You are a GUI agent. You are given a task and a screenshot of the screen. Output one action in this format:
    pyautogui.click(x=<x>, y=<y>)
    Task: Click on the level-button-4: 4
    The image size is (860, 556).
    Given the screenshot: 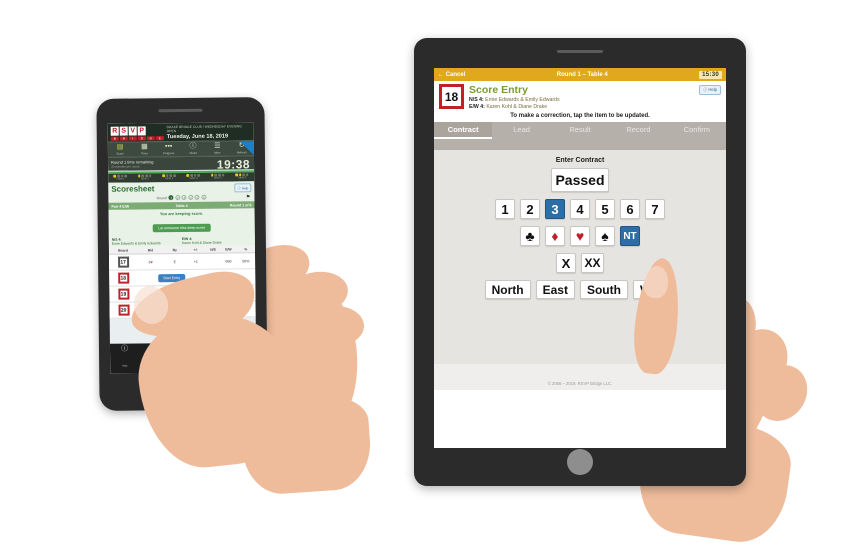 What is the action you would take?
    pyautogui.click(x=580, y=209)
    